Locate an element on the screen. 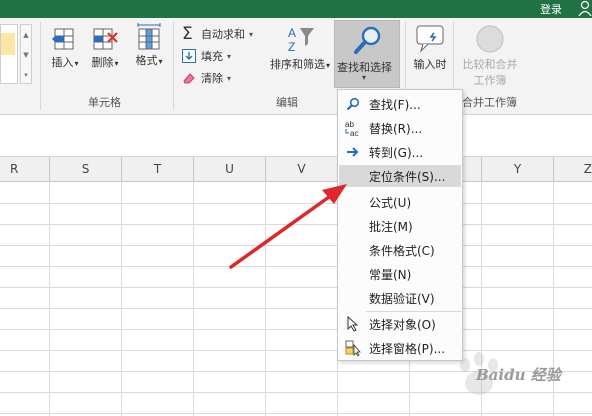 This screenshot has width=592, height=416. compare-merge-button: 比较和合并 工作簿 is located at coordinates (490, 56).